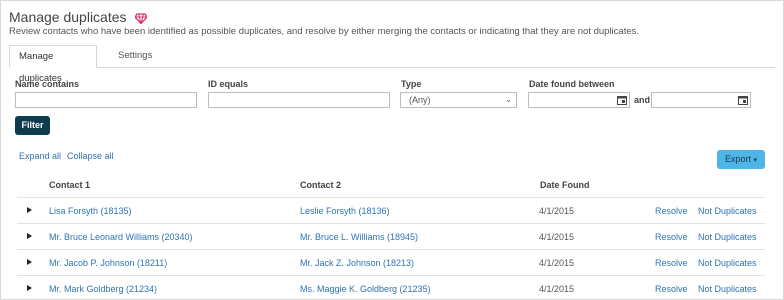 The height and width of the screenshot is (300, 784). What do you see at coordinates (737, 159) in the screenshot?
I see `export-button-label: Export` at bounding box center [737, 159].